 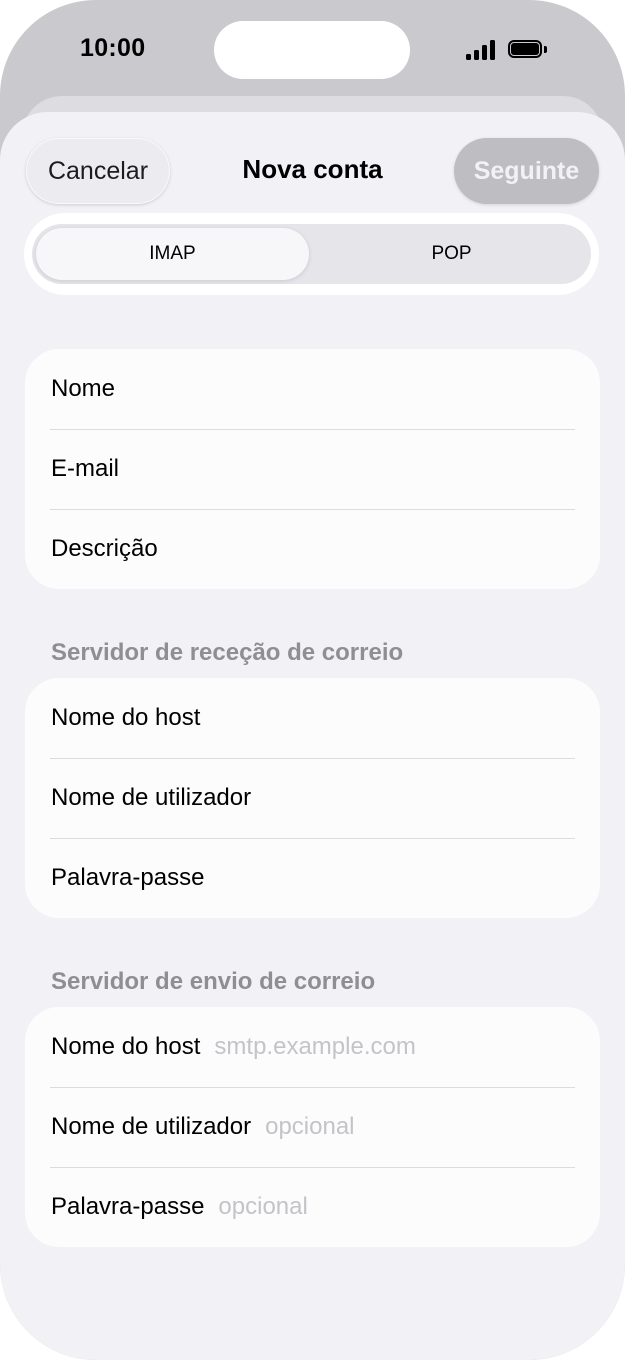 I want to click on dynamic-island, so click(x=312, y=50).